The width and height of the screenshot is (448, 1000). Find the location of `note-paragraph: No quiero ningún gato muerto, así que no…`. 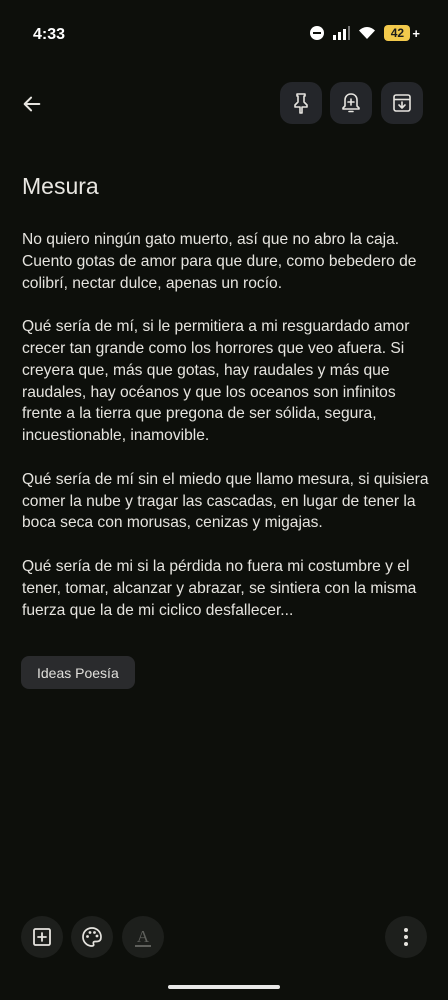

note-paragraph: No quiero ningún gato muerto, así que no… is located at coordinates (219, 261).